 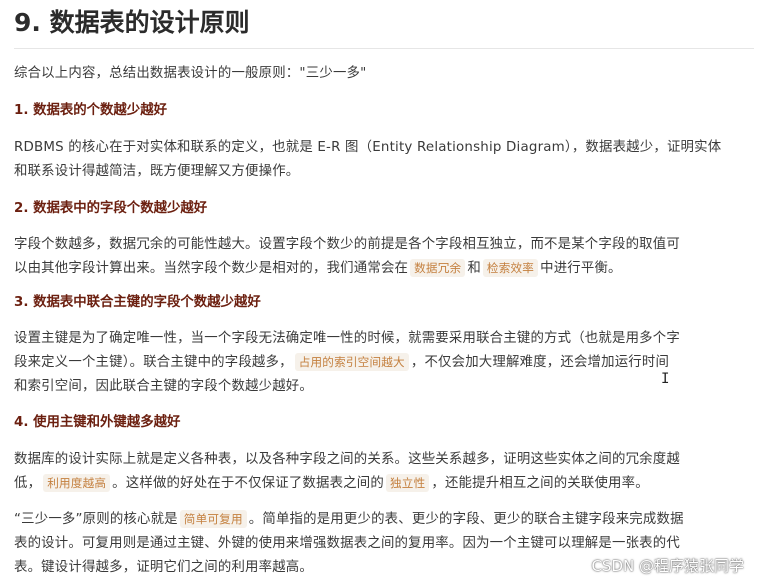 What do you see at coordinates (248, 483) in the screenshot?
I see `text-run: 。这样做的好处在于不仅保证了数据表之间的` at bounding box center [248, 483].